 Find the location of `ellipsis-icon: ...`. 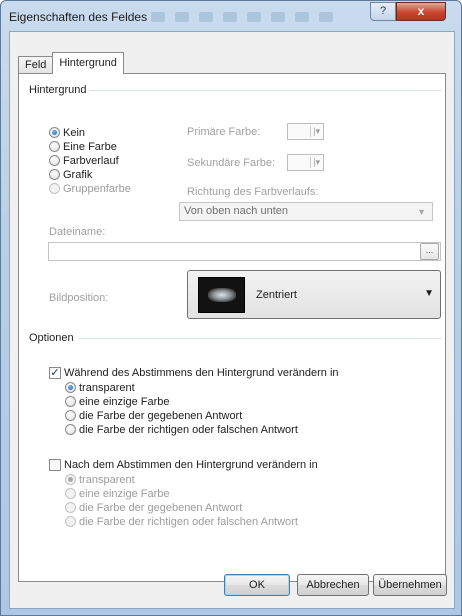

ellipsis-icon: ... is located at coordinates (429, 250).